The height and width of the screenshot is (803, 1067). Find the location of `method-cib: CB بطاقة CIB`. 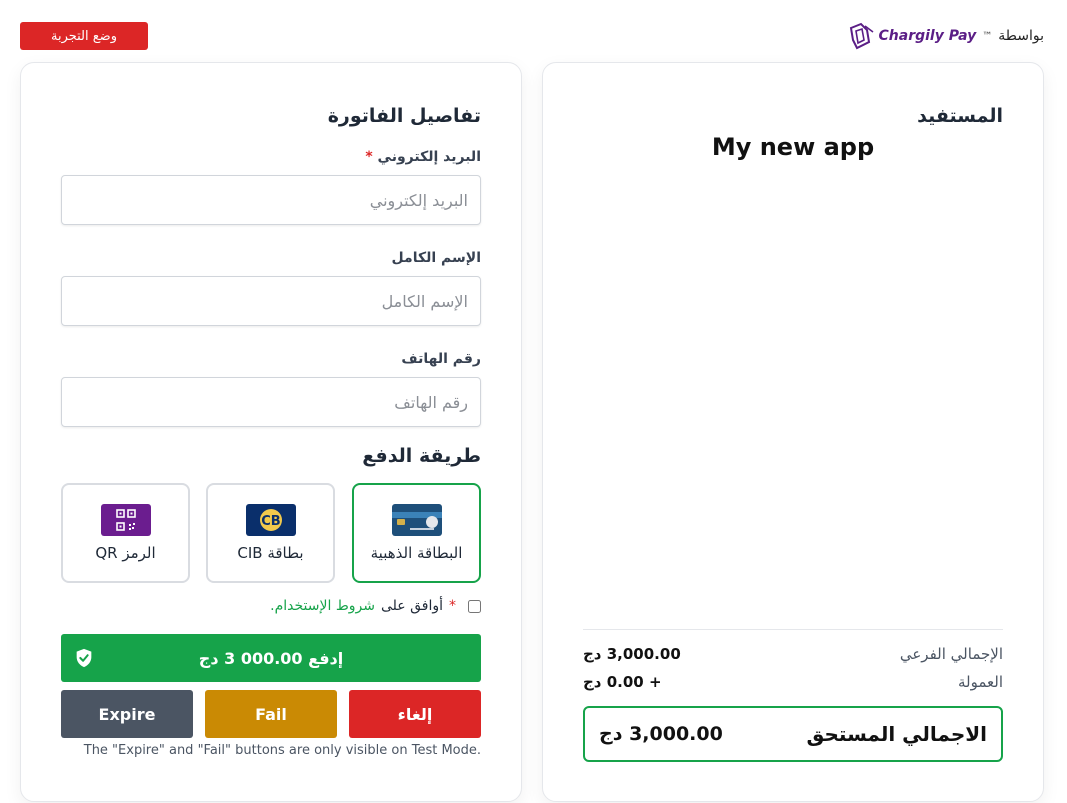

method-cib: CB بطاقة CIB is located at coordinates (270, 533).